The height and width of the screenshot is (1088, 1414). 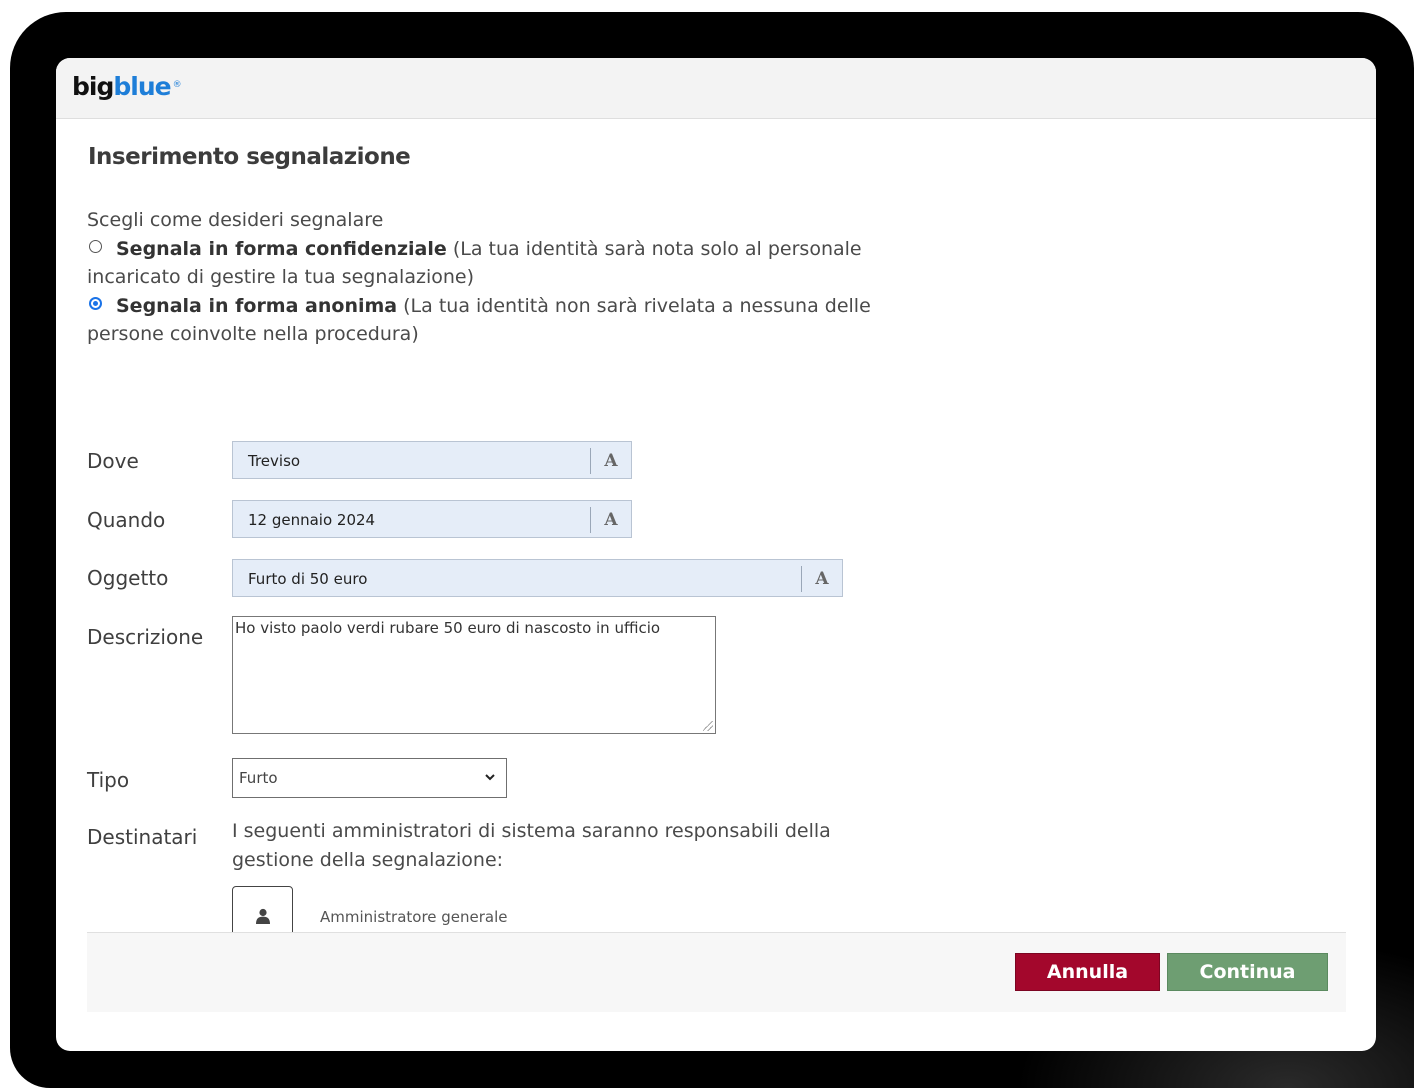 I want to click on form-footer: Annulla Continua, so click(x=716, y=972).